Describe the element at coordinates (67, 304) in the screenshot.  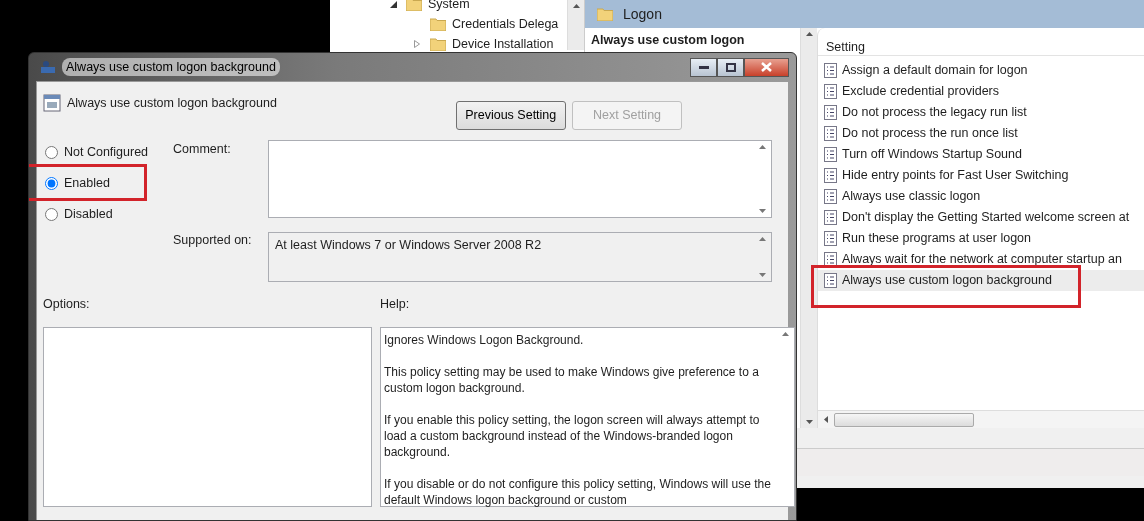
I see `options-label: Options:` at that location.